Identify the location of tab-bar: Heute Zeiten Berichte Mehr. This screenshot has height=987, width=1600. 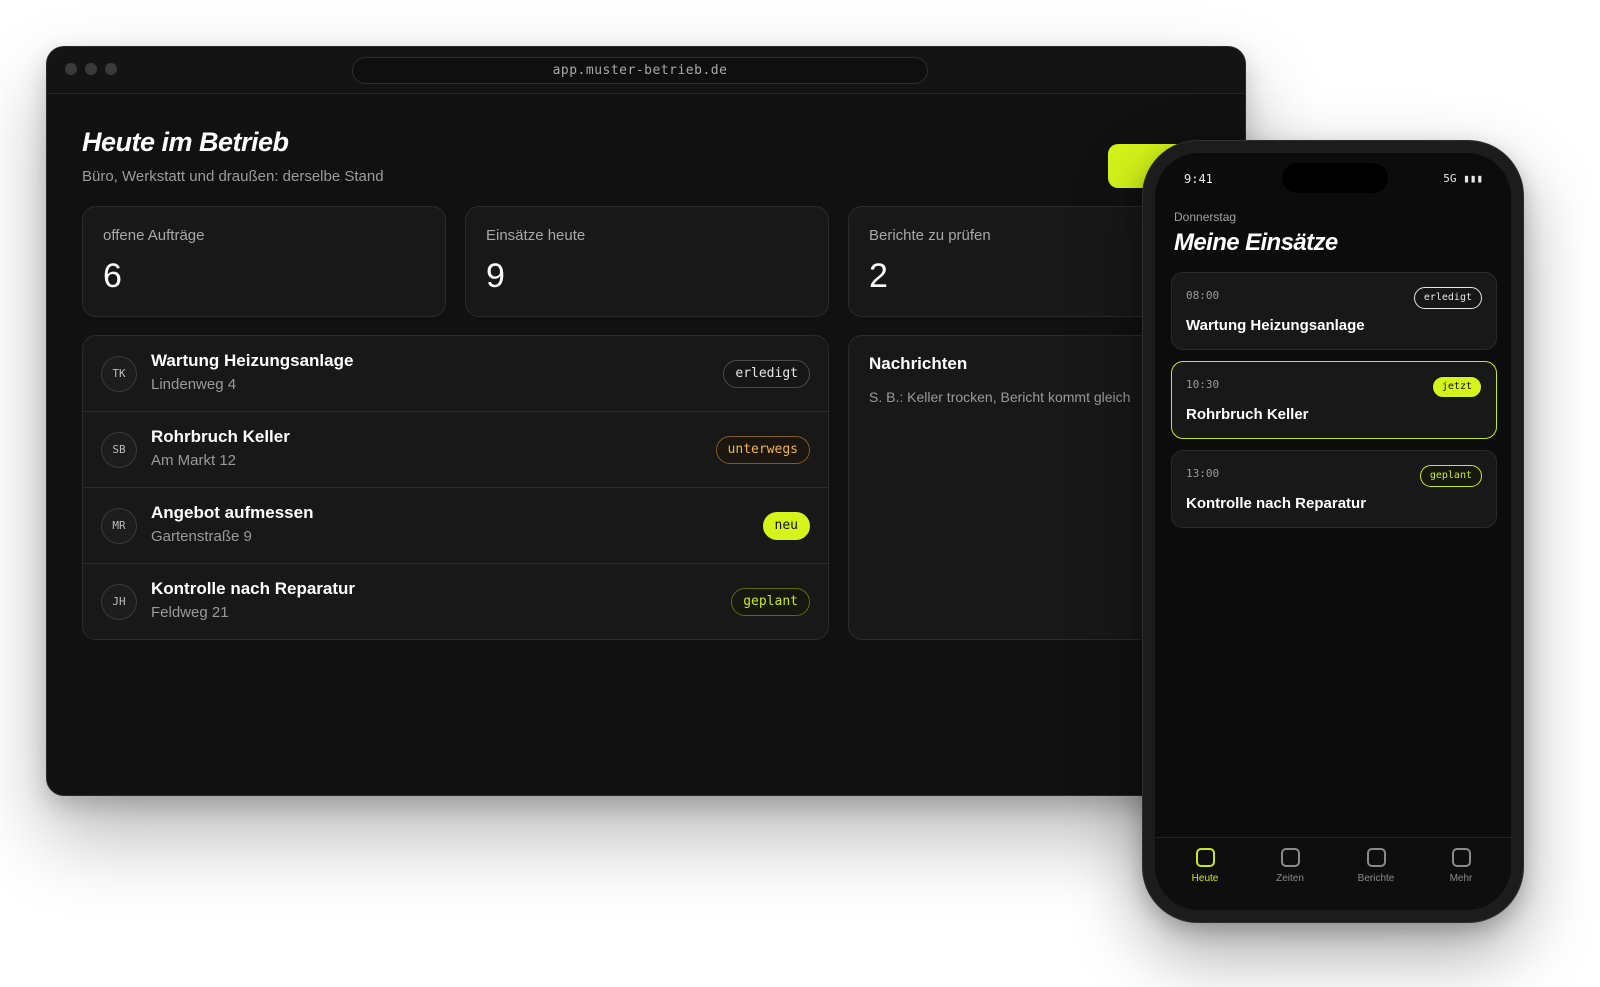
(1333, 873).